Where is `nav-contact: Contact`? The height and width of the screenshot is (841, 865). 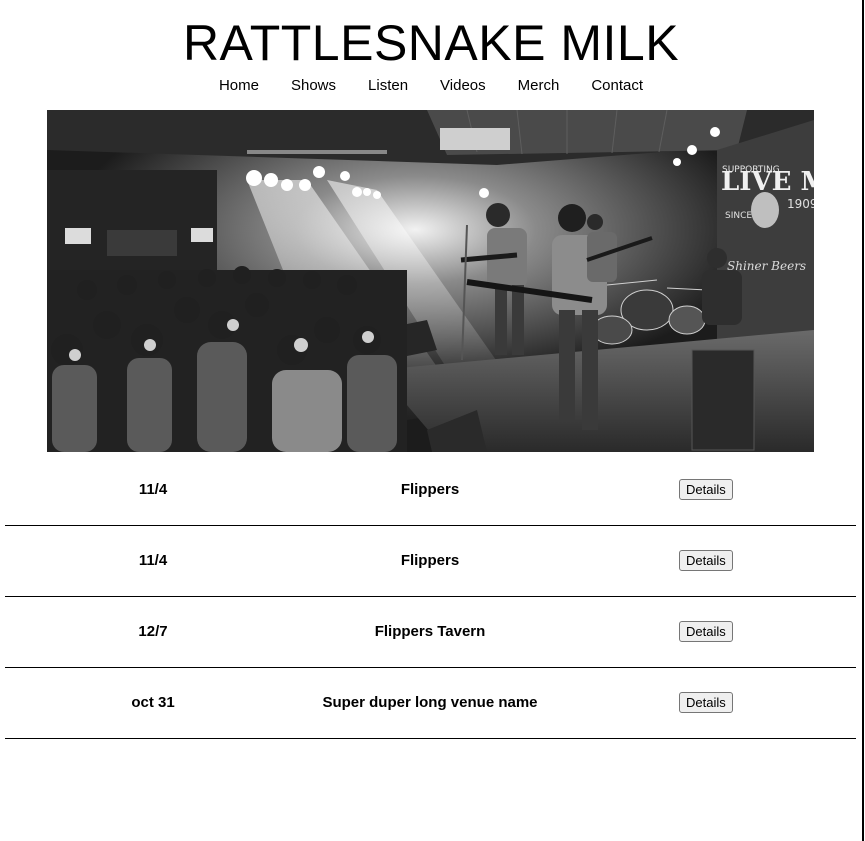 nav-contact: Contact is located at coordinates (617, 86).